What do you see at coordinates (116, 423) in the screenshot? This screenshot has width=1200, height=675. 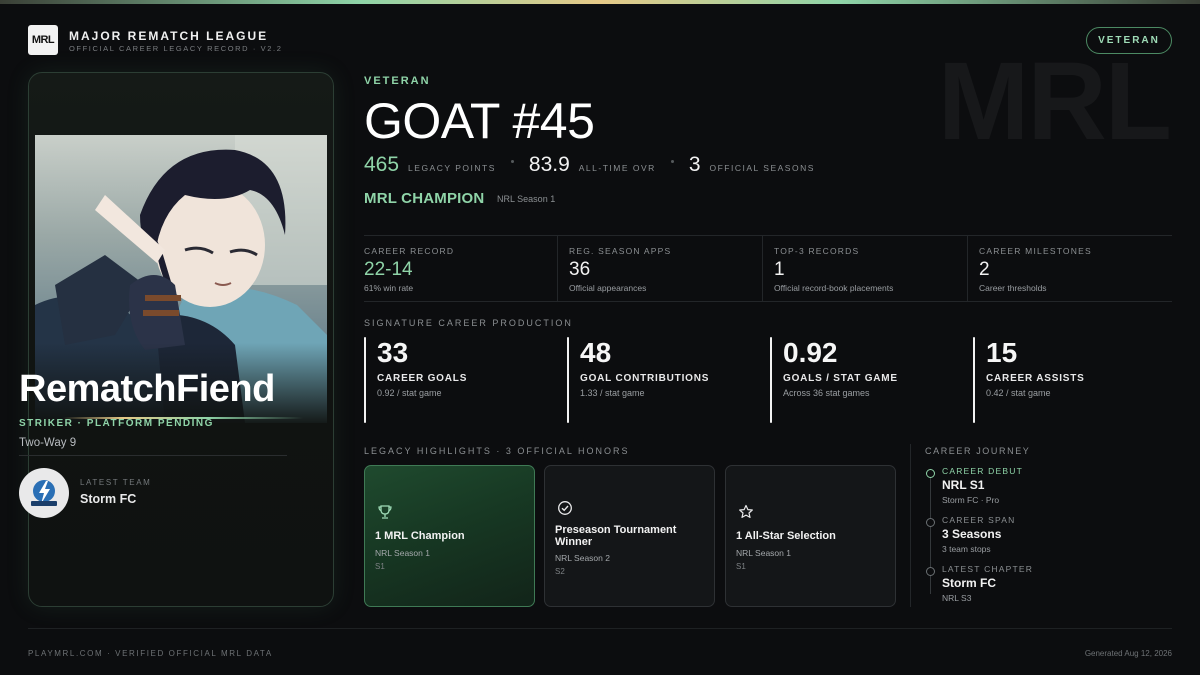 I see `player-role: STRIKER · PLATFORM PENDING` at bounding box center [116, 423].